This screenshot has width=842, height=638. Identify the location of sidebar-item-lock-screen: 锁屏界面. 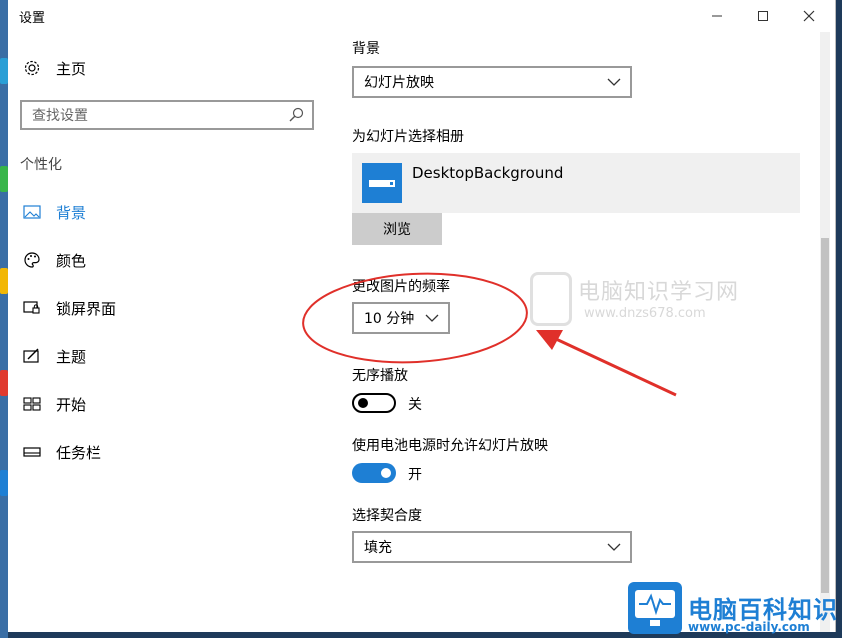
(68, 308).